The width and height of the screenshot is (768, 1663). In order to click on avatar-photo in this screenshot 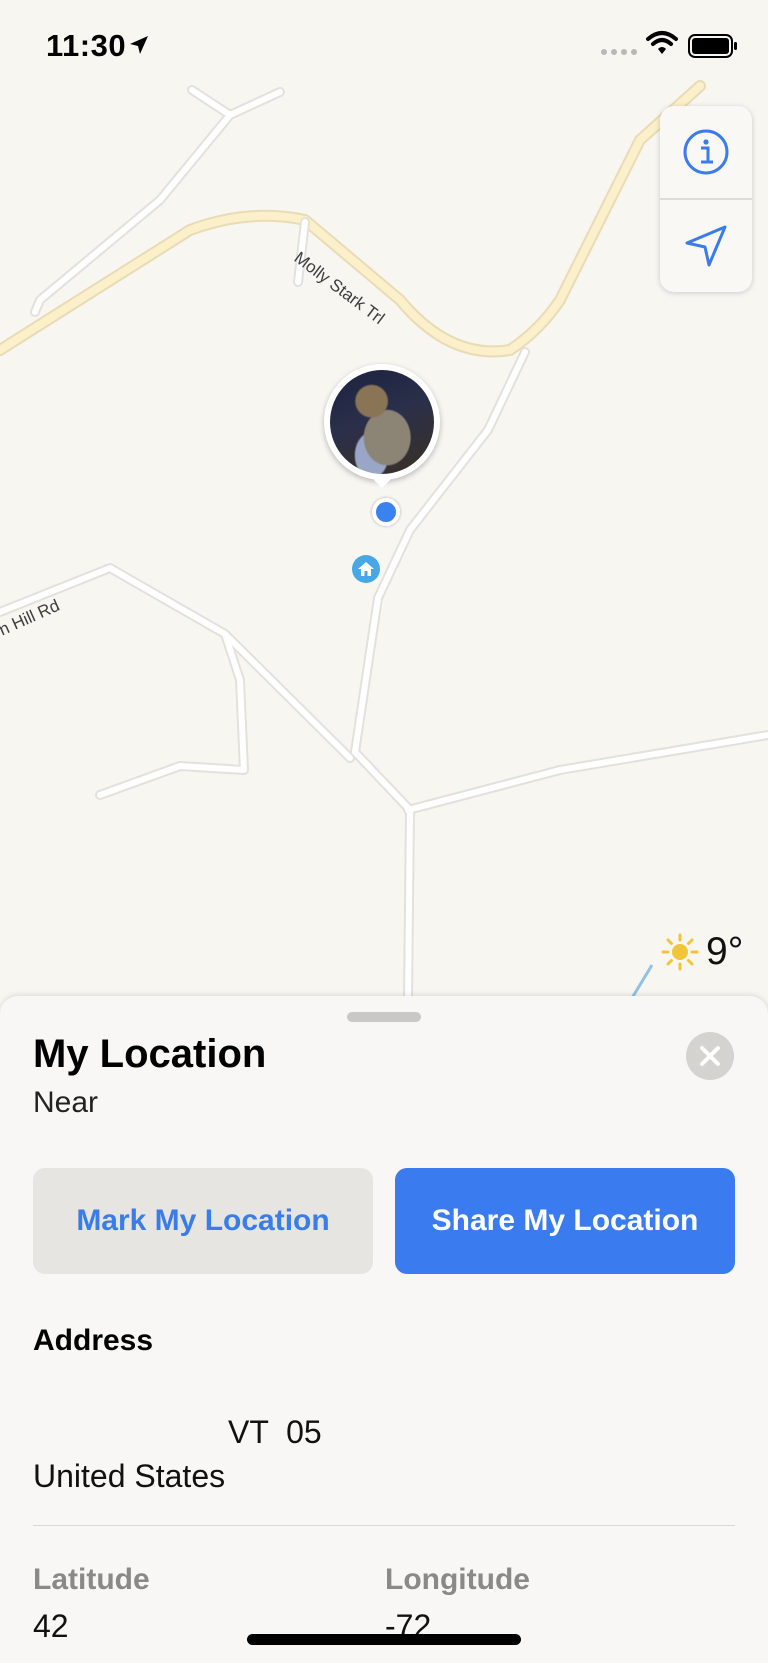, I will do `click(382, 422)`.